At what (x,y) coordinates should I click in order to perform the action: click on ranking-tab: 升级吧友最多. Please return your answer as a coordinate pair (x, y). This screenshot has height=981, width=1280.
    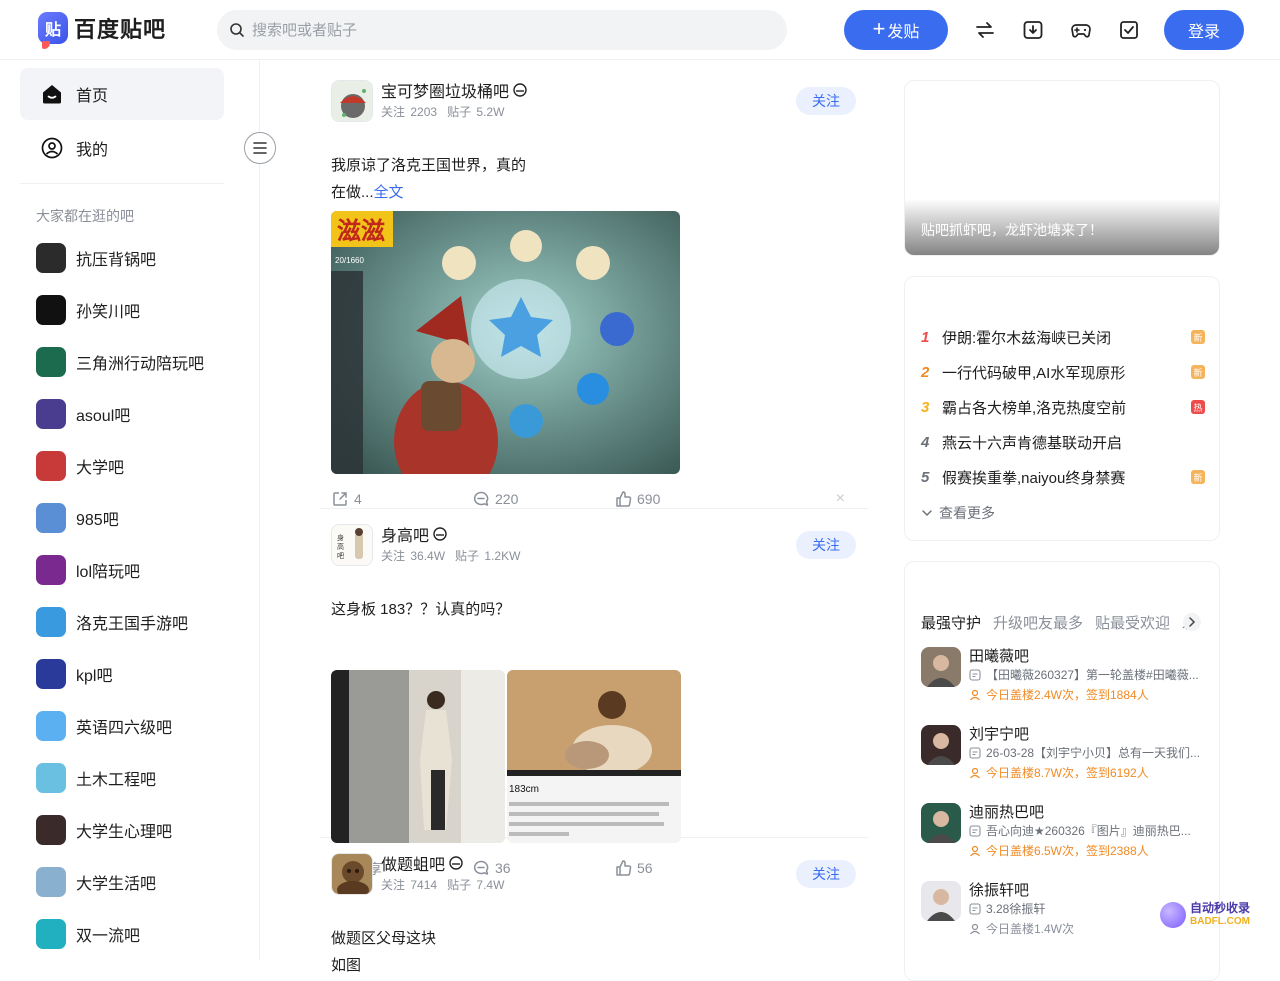
    Looking at the image, I should click on (1038, 622).